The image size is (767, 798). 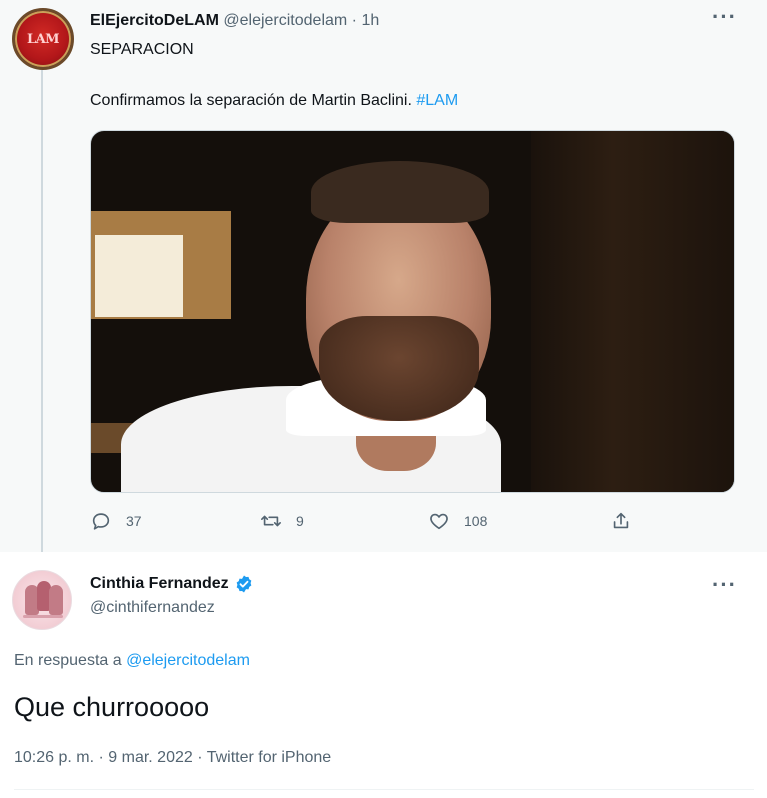 What do you see at coordinates (154, 20) in the screenshot?
I see `author-name: ElEjercitoDeLAM` at bounding box center [154, 20].